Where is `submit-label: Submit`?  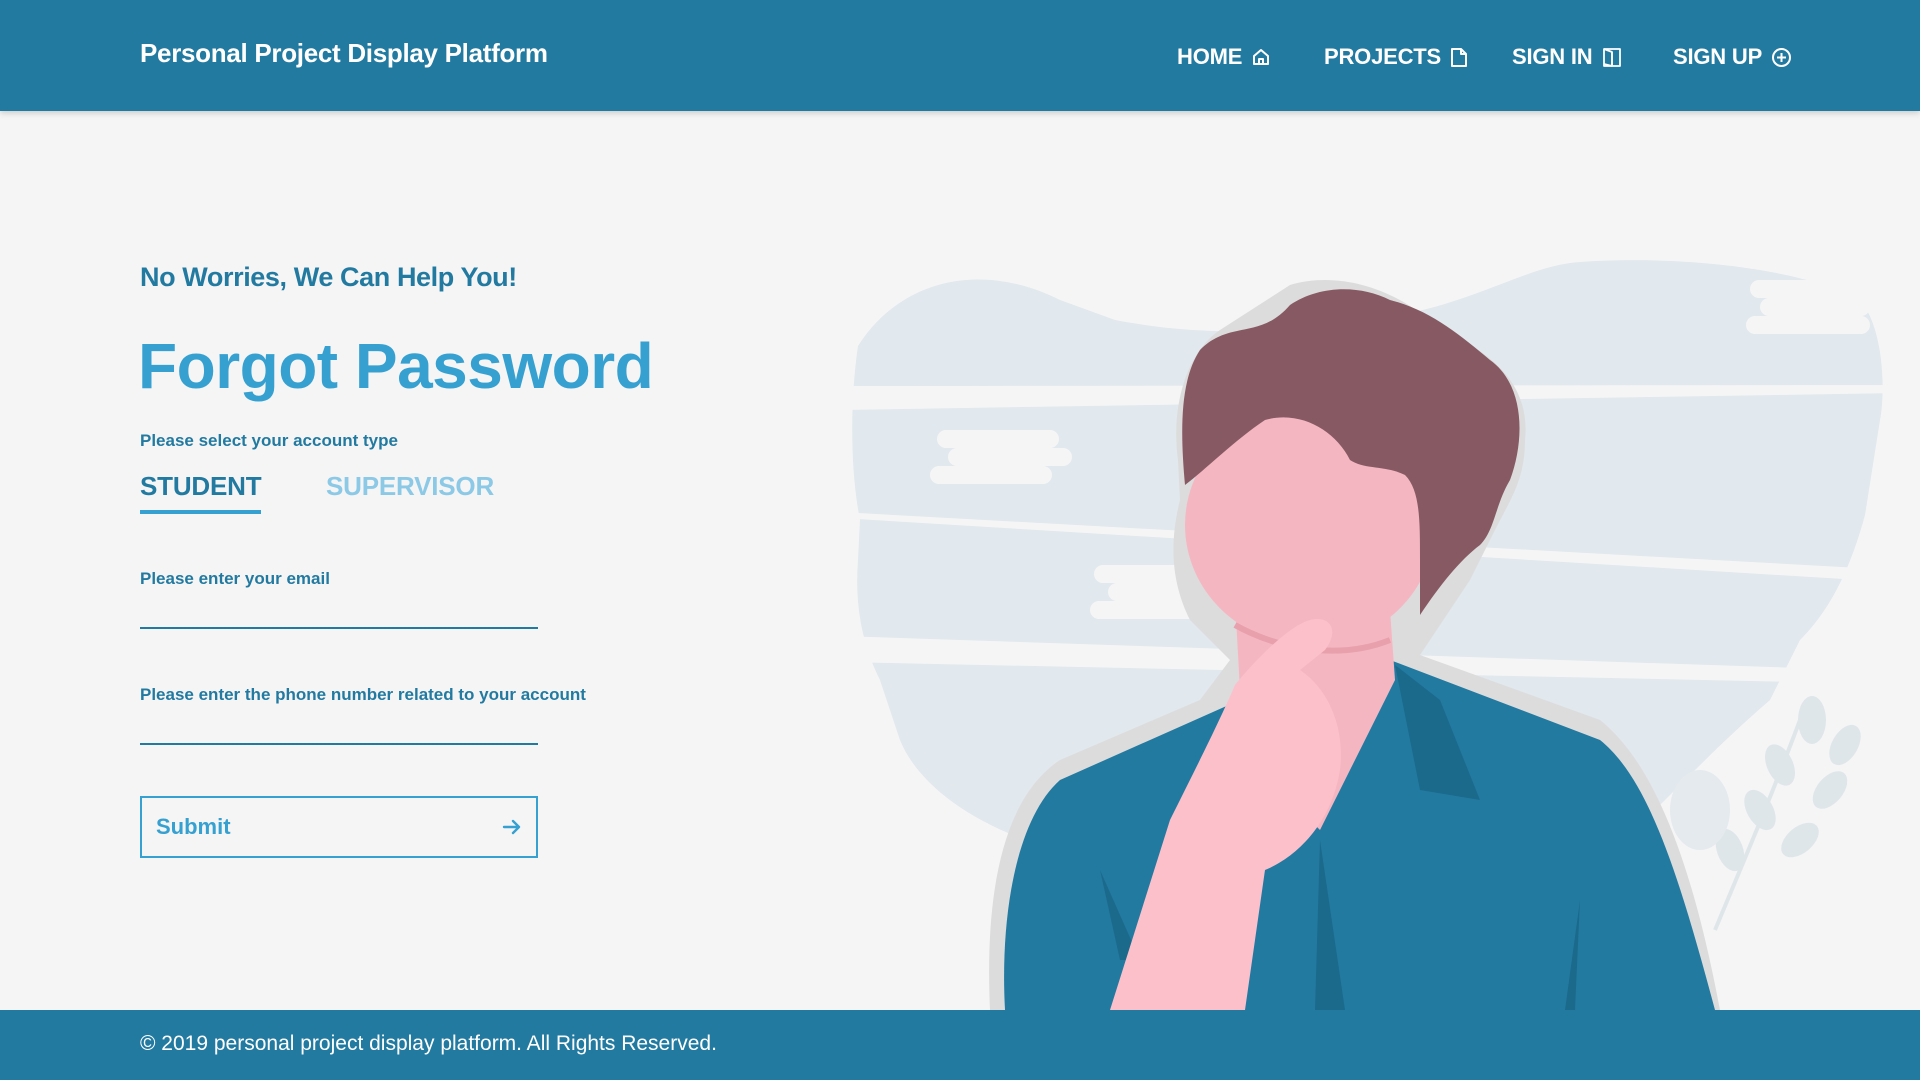 submit-label: Submit is located at coordinates (193, 826).